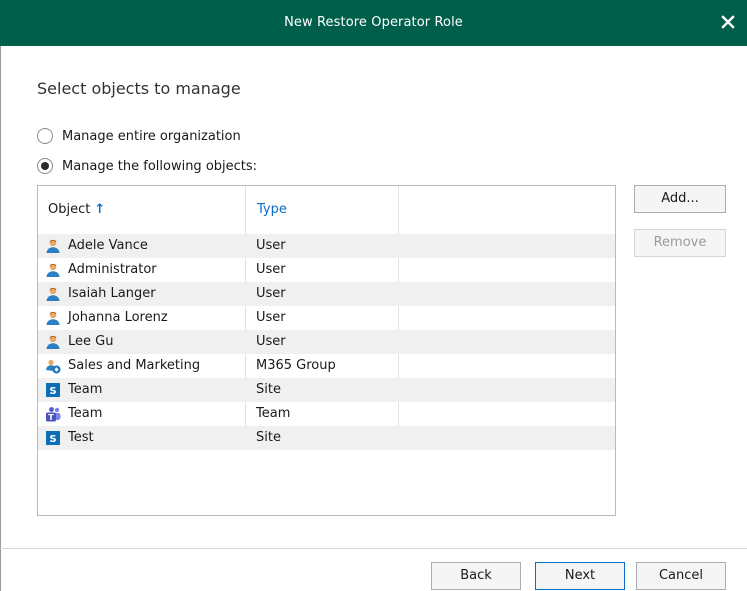  Describe the element at coordinates (108, 245) in the screenshot. I see `object-name: Adele Vance` at that location.